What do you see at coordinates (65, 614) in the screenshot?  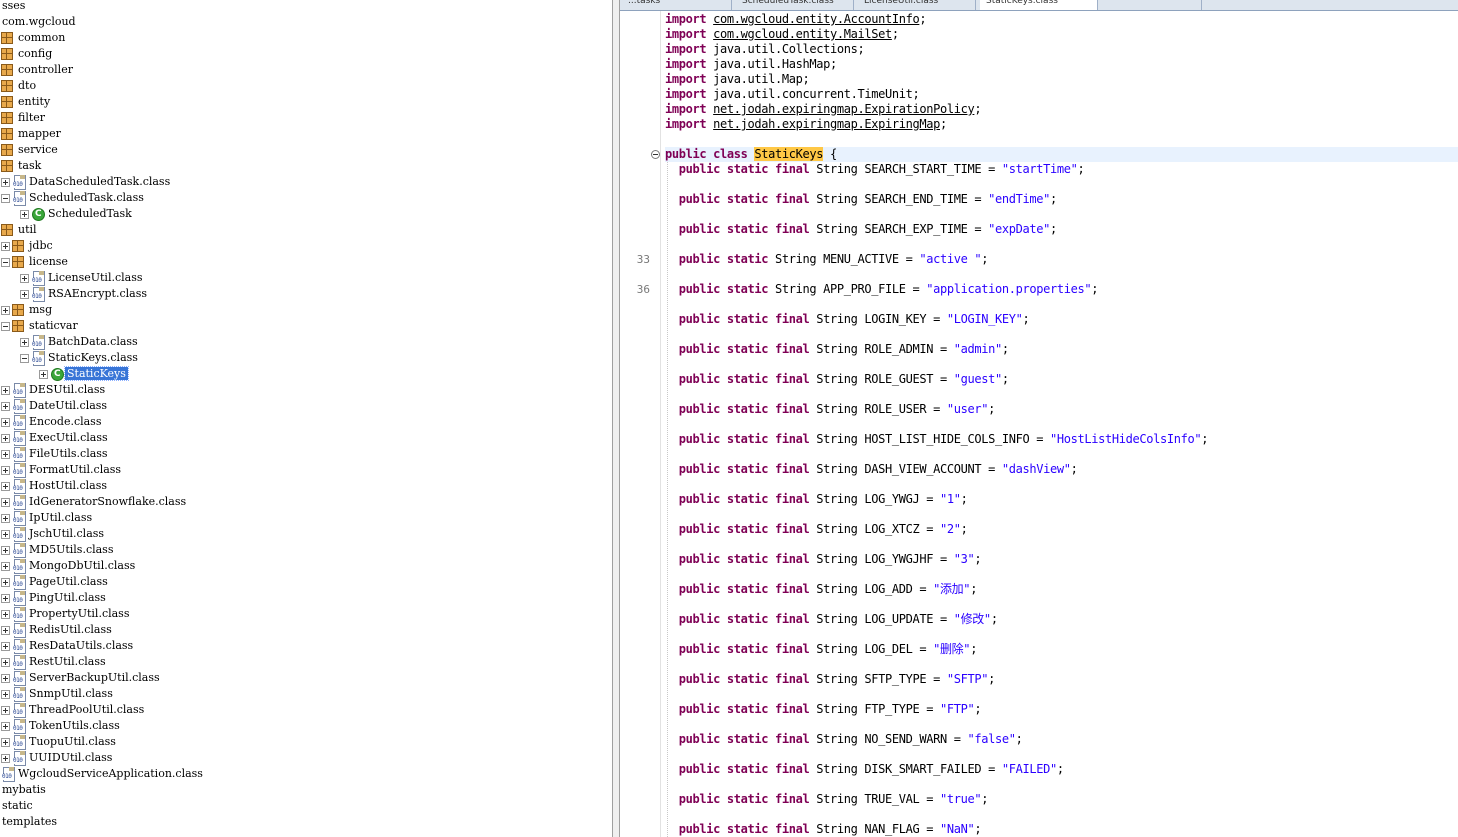 I see `tree-row: 010 PropertyUtil.class` at bounding box center [65, 614].